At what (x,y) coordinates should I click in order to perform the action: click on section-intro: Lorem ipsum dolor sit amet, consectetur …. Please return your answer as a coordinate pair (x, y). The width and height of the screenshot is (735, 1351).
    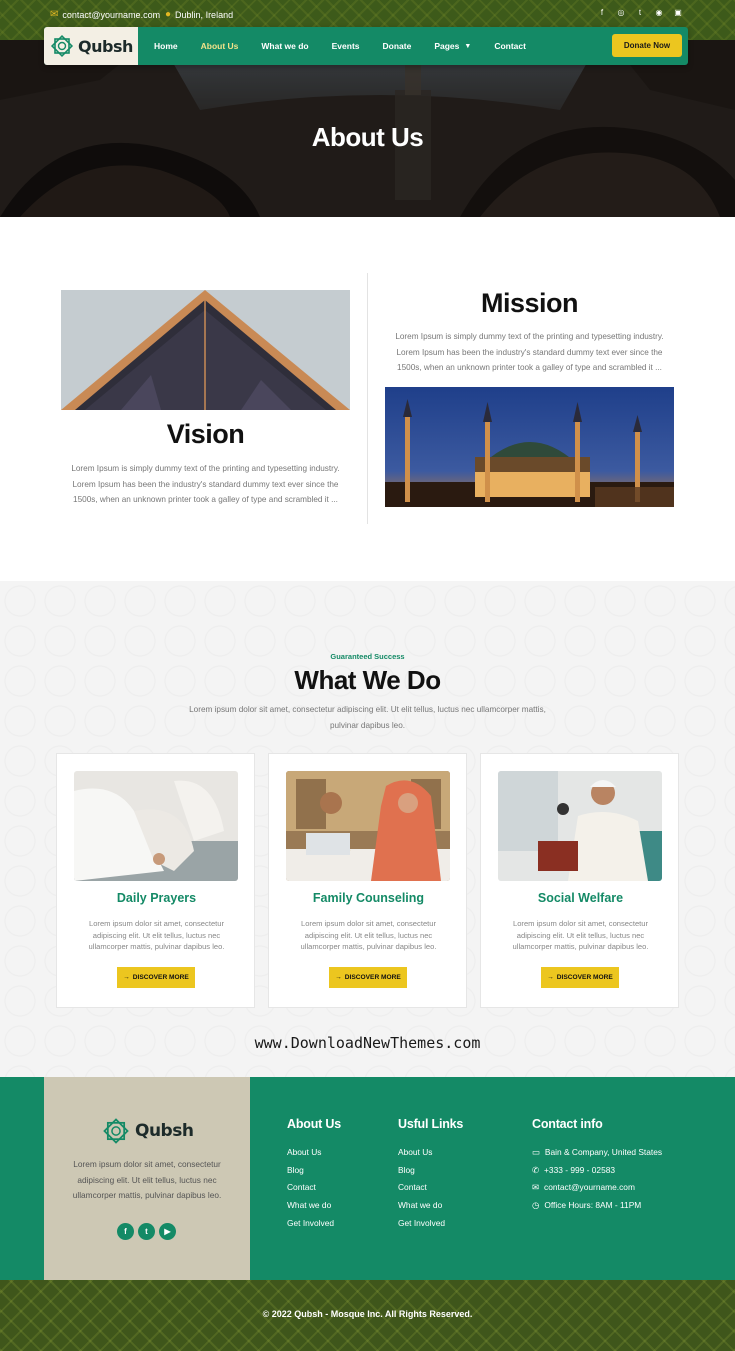
    Looking at the image, I should click on (367, 717).